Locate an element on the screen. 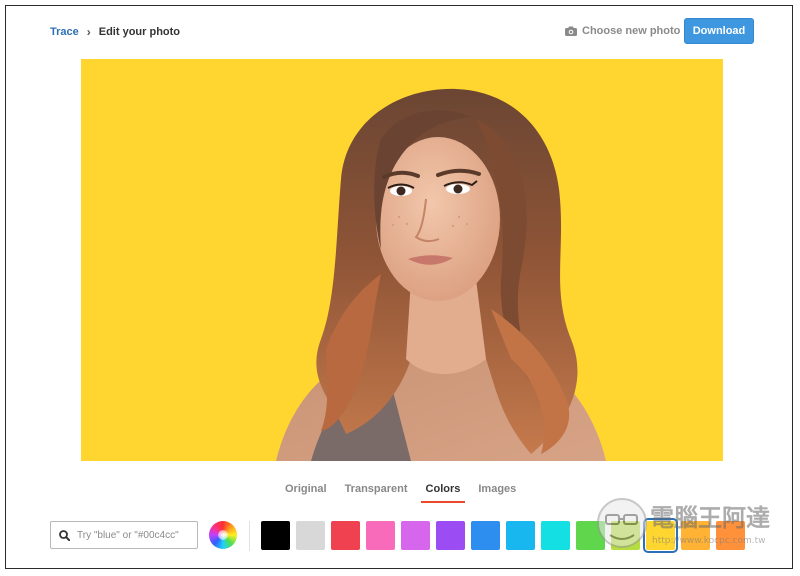  tab-colors: Colors is located at coordinates (443, 493).